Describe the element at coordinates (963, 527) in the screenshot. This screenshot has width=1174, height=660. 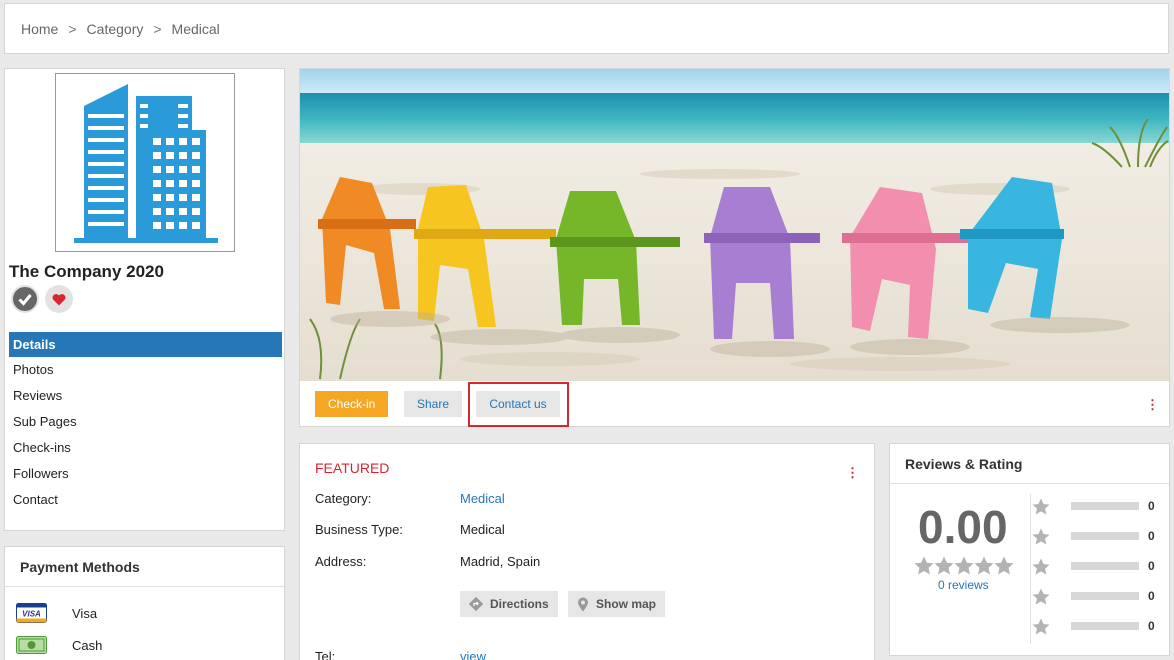
I see `rating-score: 0.00` at that location.